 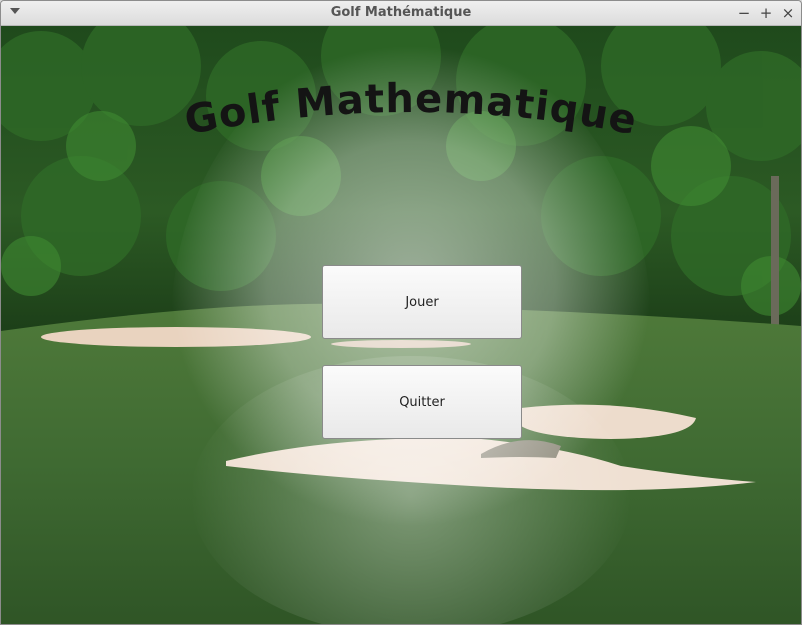 What do you see at coordinates (422, 302) in the screenshot?
I see `play-button: Jouer` at bounding box center [422, 302].